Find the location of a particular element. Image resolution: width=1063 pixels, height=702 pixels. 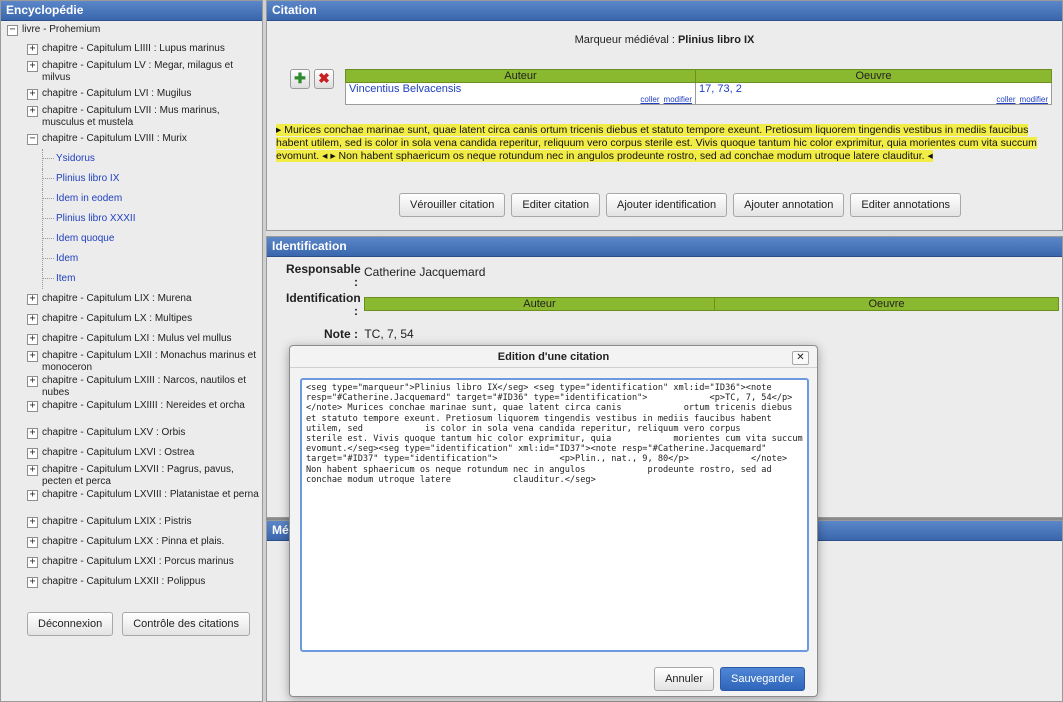

oeuvre-value: 17, 73, 2 is located at coordinates (720, 89).